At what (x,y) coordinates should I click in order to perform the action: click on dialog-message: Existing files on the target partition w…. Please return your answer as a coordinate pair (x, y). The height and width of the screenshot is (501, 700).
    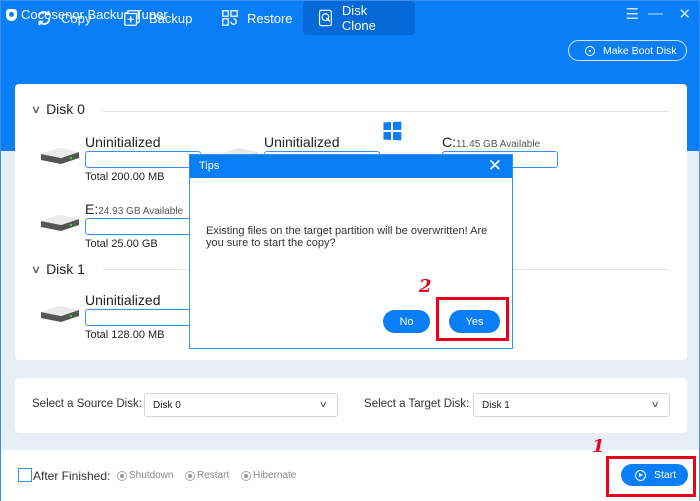
    Looking at the image, I should click on (347, 237).